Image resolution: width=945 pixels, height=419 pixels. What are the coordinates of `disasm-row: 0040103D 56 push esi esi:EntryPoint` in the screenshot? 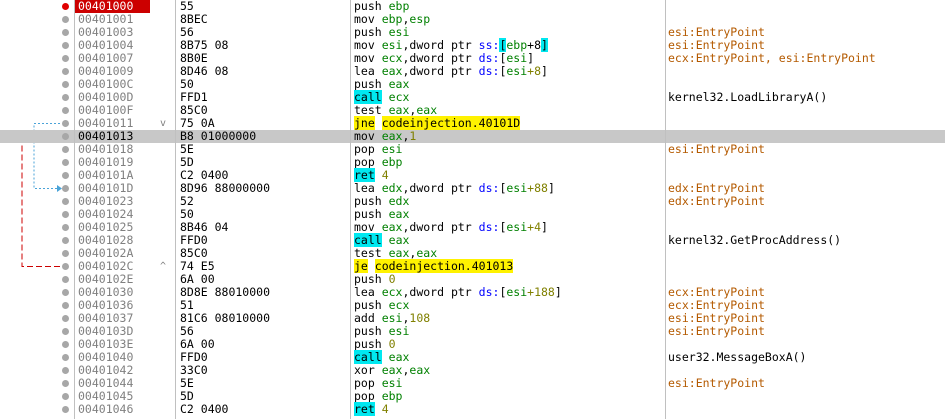 It's located at (472, 331).